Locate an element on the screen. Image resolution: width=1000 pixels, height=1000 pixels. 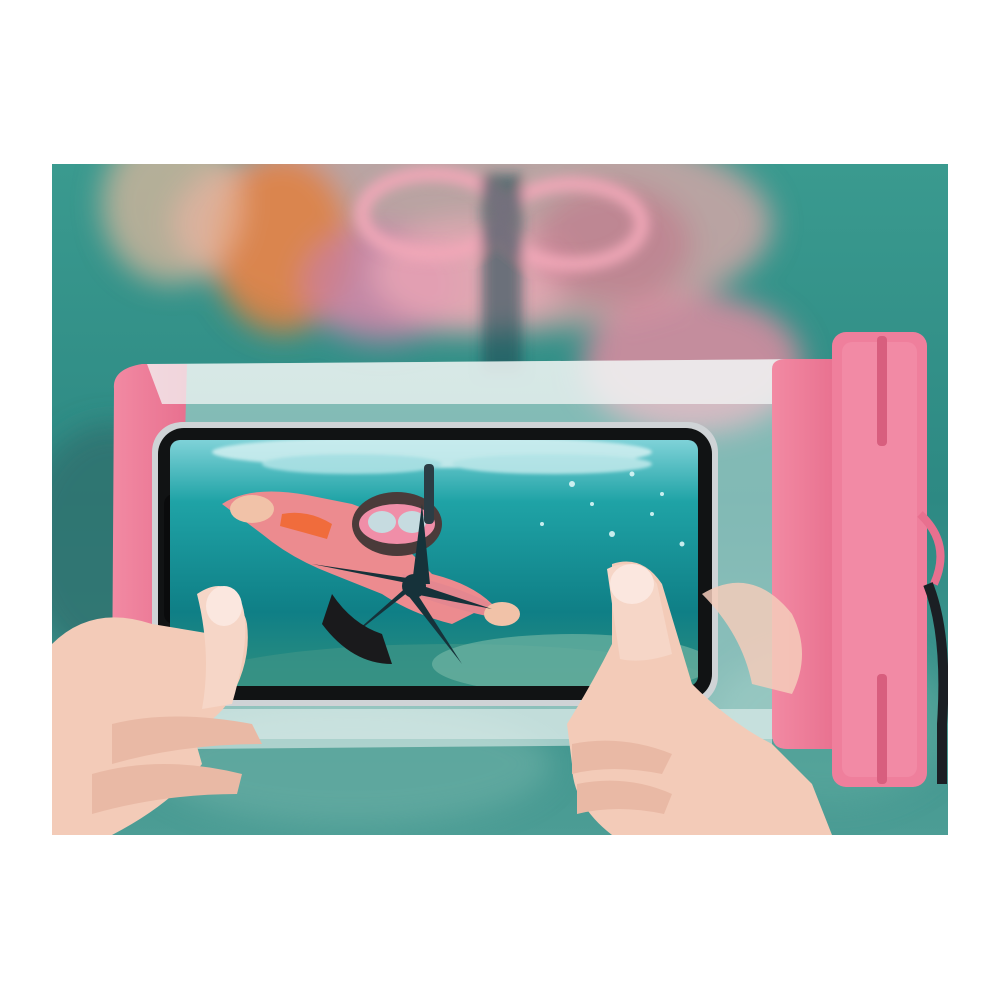
pouch-top-rim is located at coordinates (484, 381).